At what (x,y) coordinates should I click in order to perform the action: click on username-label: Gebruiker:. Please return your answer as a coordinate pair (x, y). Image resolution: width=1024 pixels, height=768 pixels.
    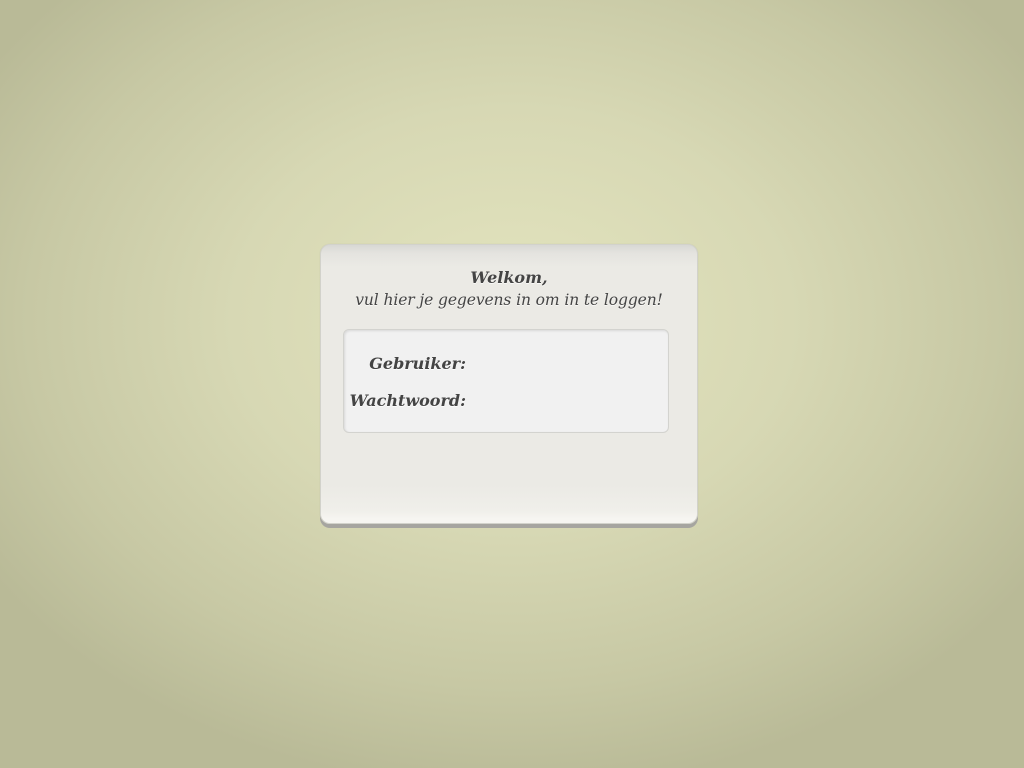
    Looking at the image, I should click on (417, 363).